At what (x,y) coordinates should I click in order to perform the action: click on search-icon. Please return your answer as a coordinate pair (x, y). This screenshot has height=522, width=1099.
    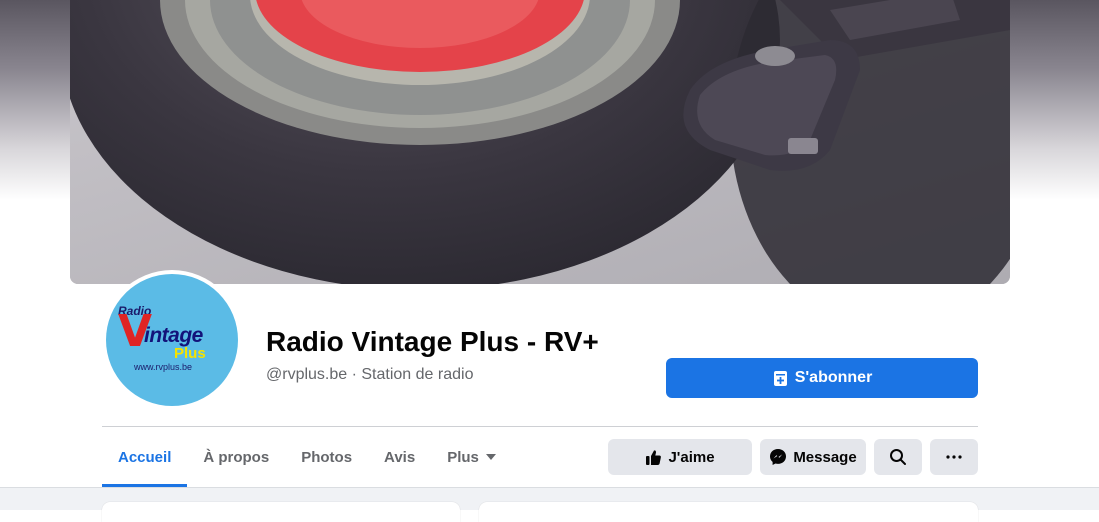
    Looking at the image, I should click on (898, 457).